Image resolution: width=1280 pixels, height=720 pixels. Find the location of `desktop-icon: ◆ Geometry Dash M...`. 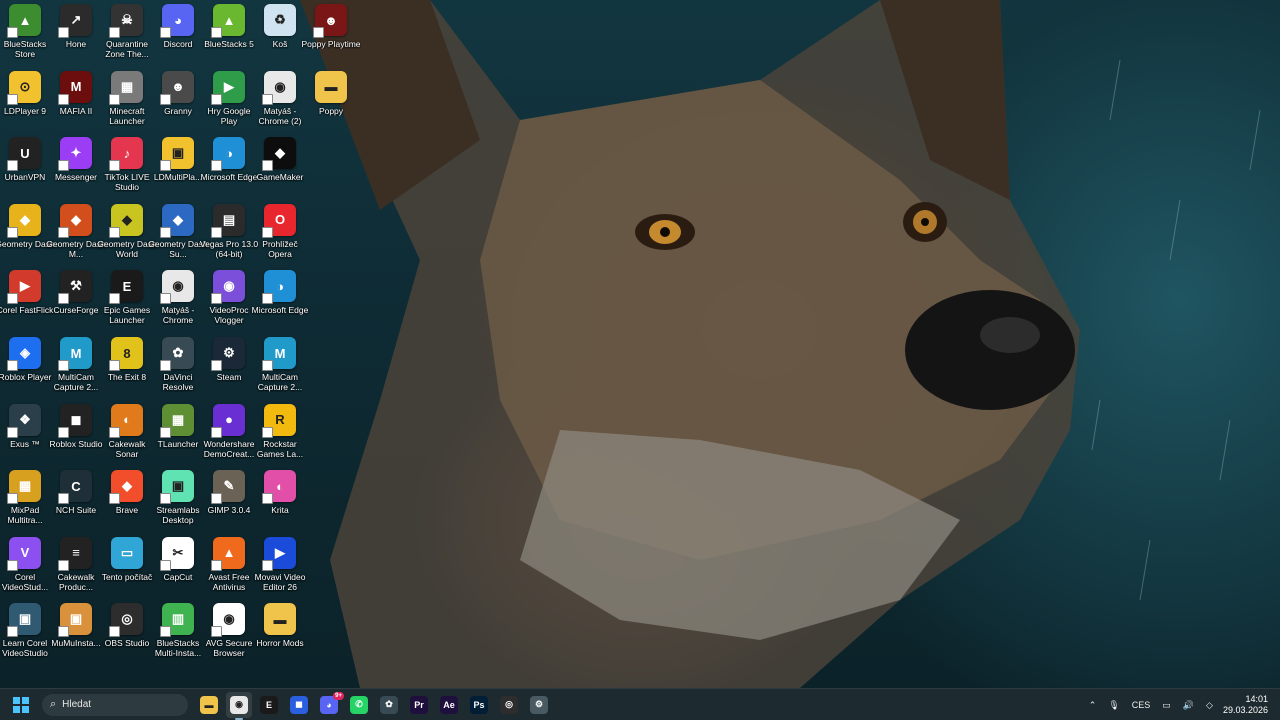

desktop-icon: ◆ Geometry Dash M... is located at coordinates (76, 235).